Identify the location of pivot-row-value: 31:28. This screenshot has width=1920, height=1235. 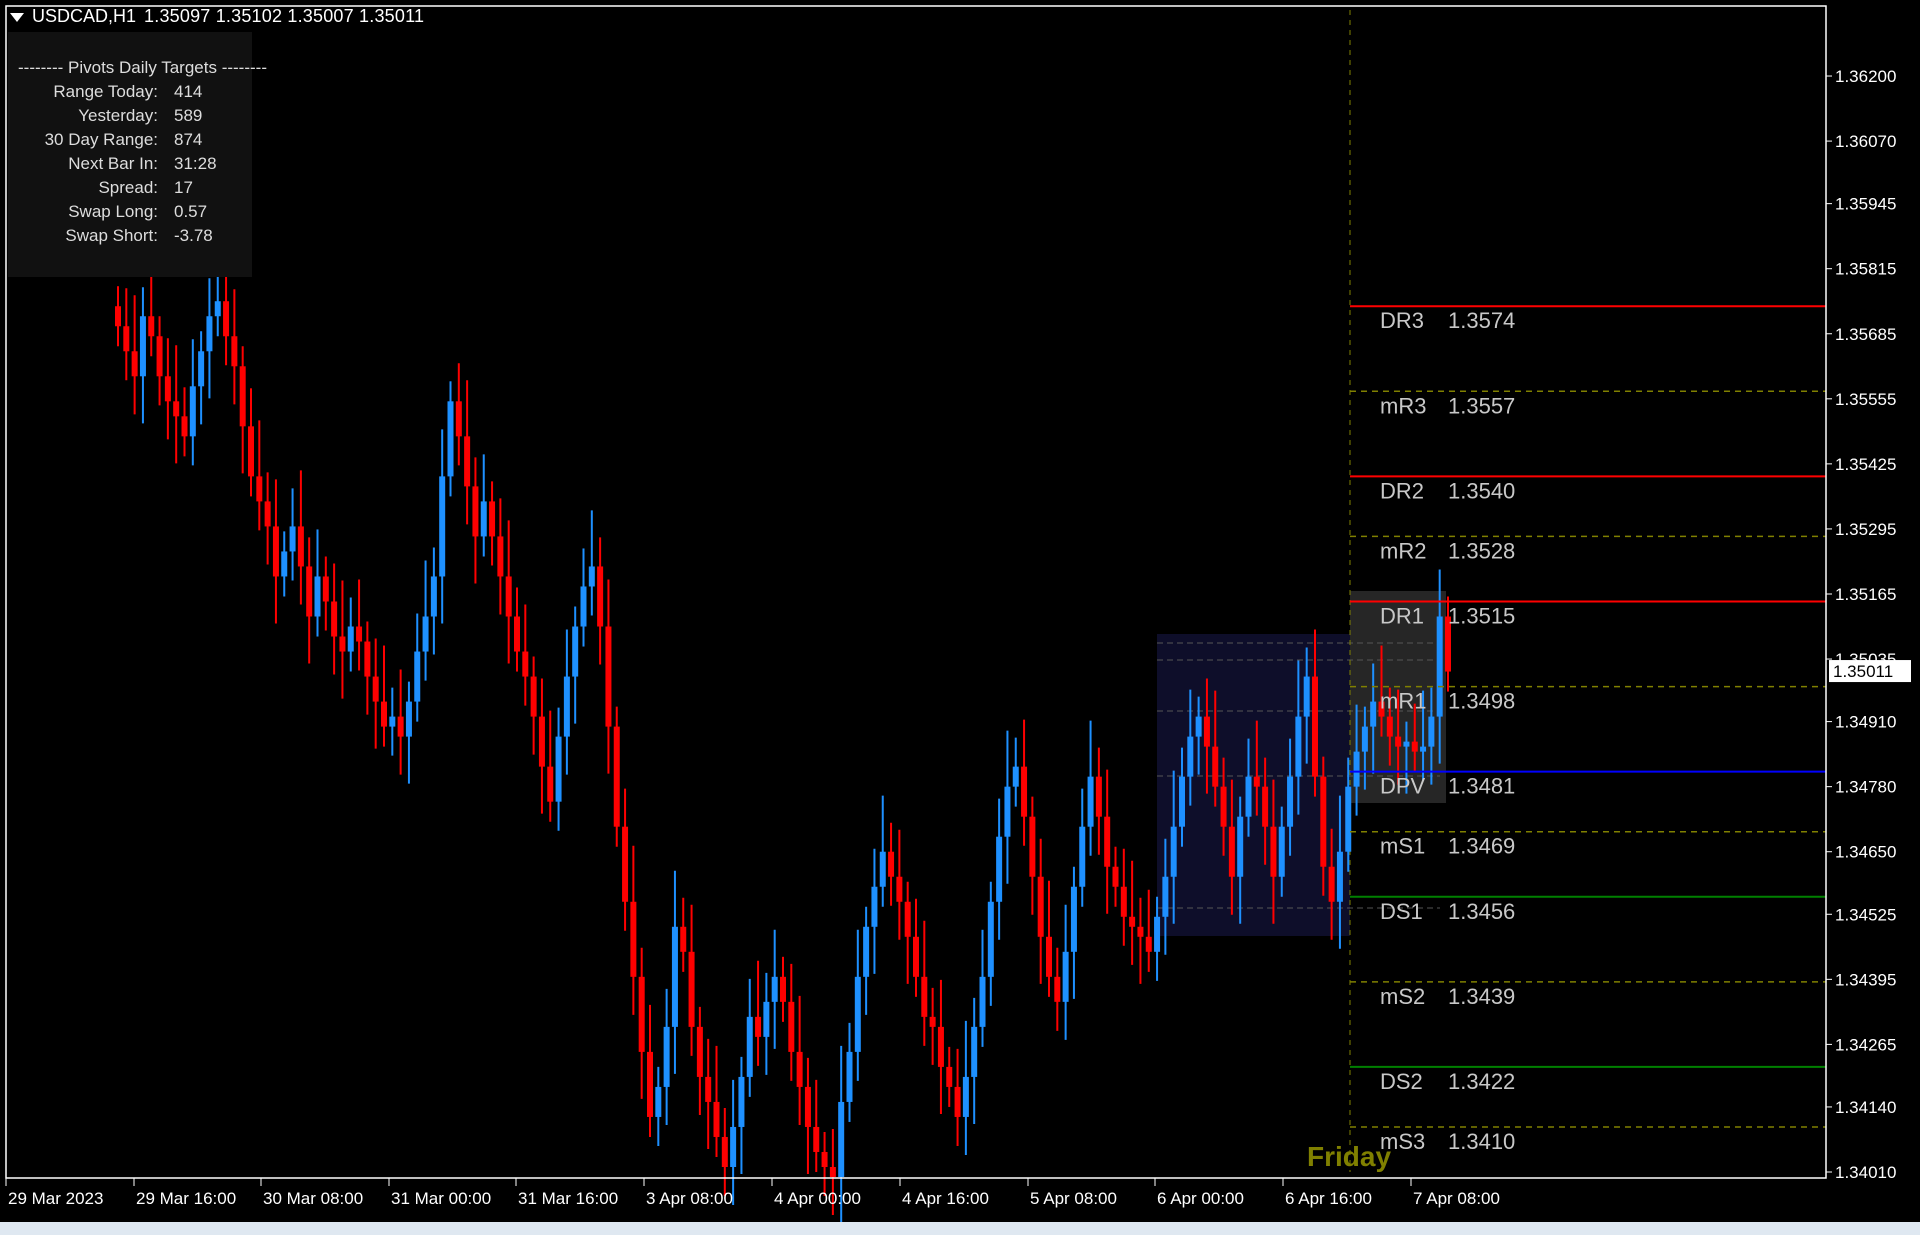
(195, 163).